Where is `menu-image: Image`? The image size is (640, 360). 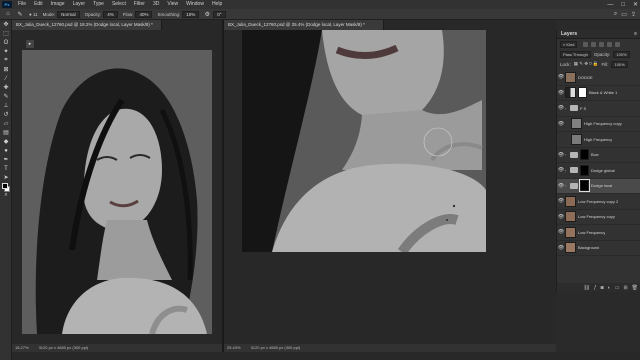
menu-image: Image is located at coordinates (58, 4).